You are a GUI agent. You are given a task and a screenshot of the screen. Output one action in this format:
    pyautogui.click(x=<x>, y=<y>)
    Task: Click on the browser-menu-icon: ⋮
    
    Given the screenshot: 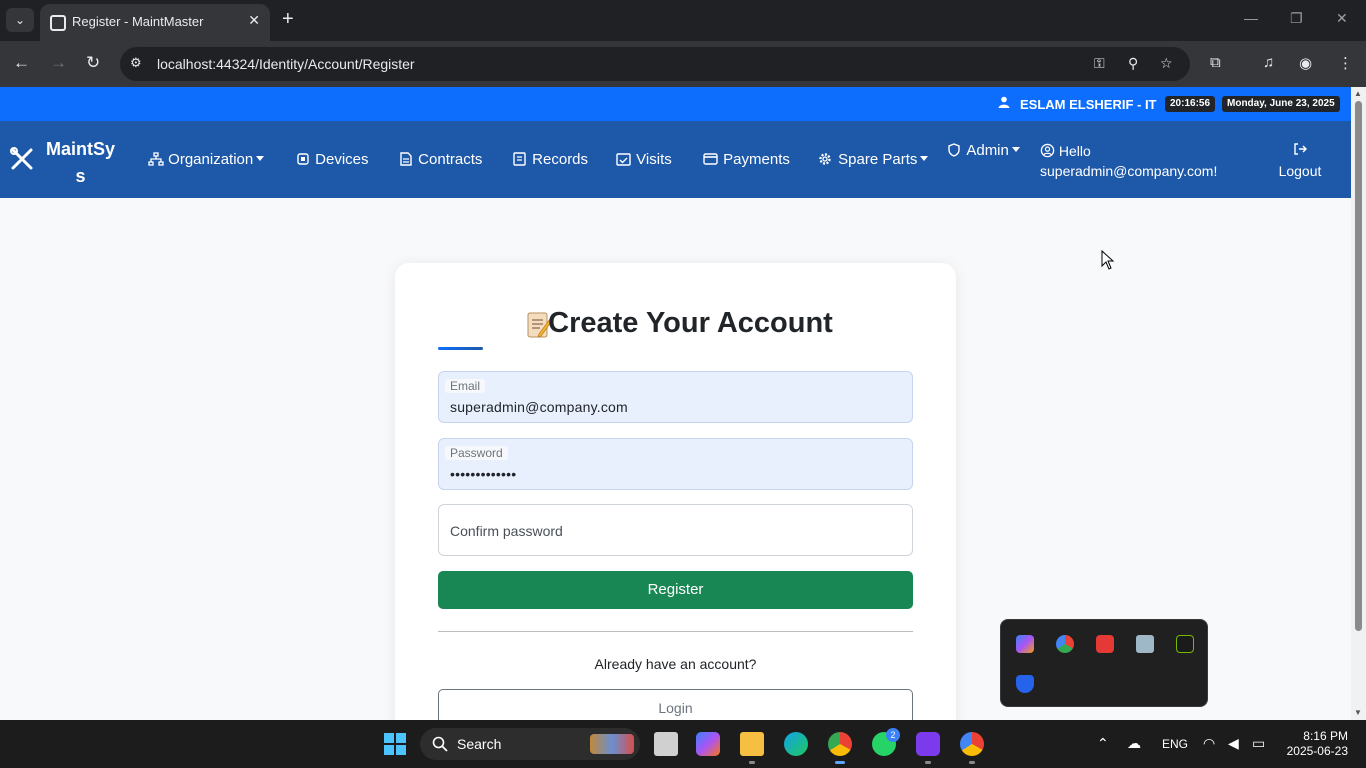 What is the action you would take?
    pyautogui.click(x=1345, y=63)
    